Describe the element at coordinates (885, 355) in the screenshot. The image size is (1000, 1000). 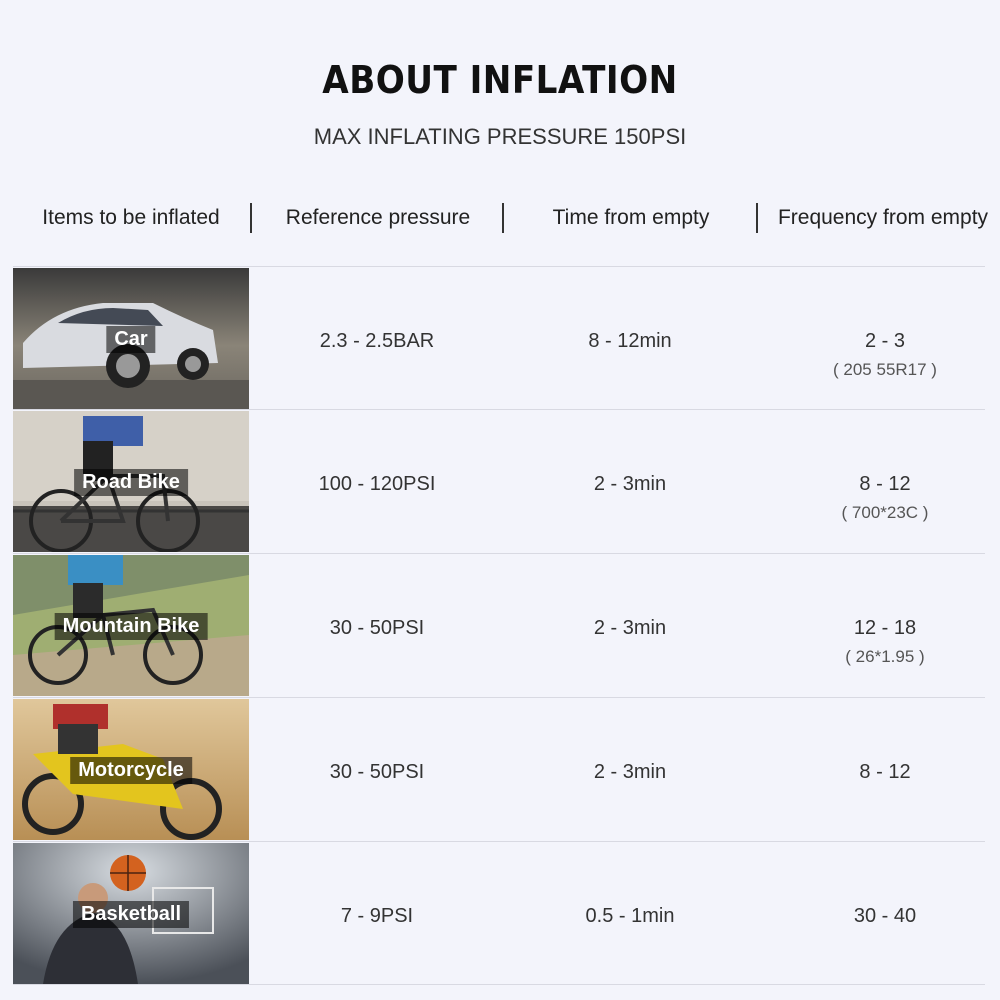
I see `frequency-cell: 2 - 3 ( 205 55R17 )` at that location.